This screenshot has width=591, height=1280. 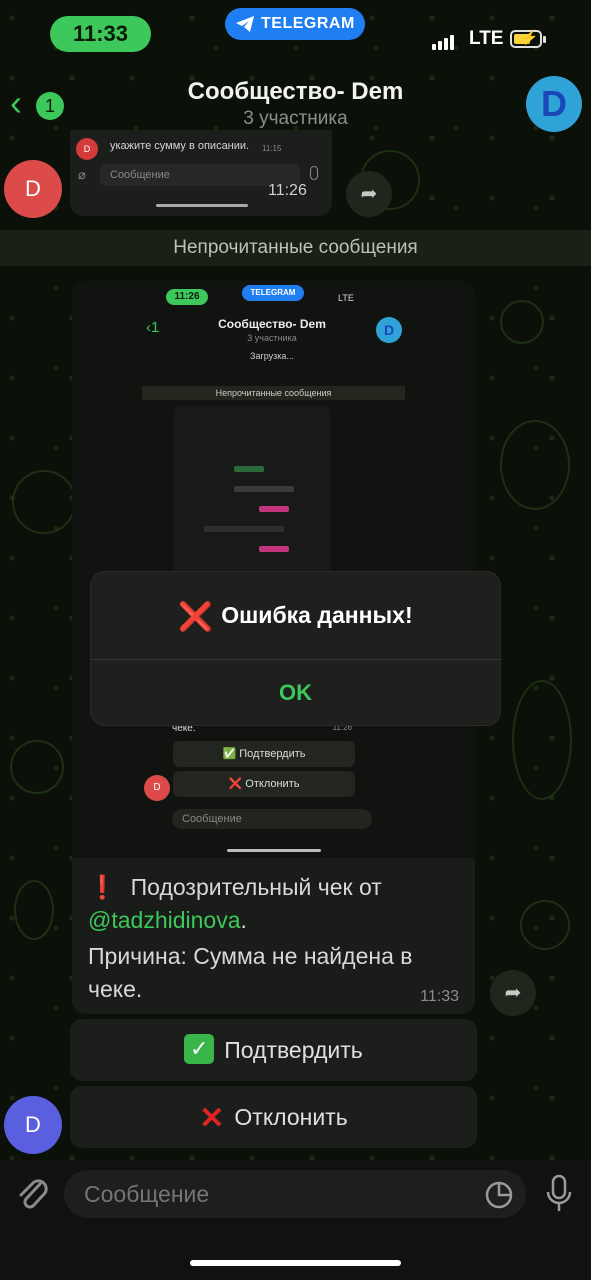 What do you see at coordinates (272, 338) in the screenshot?
I see `embedded-subtitle: 3 участника` at bounding box center [272, 338].